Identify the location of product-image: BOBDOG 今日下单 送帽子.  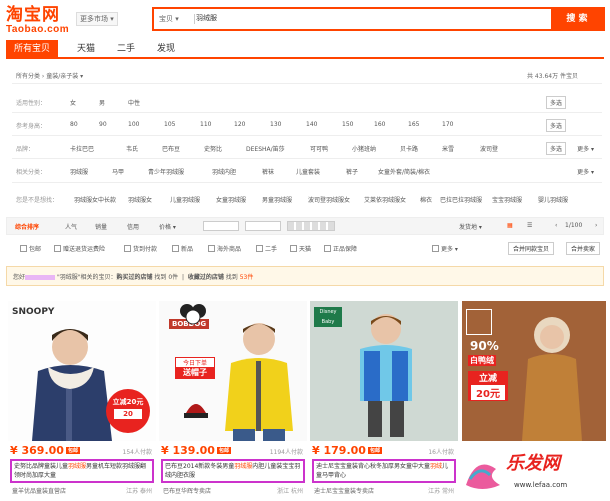
(233, 371).